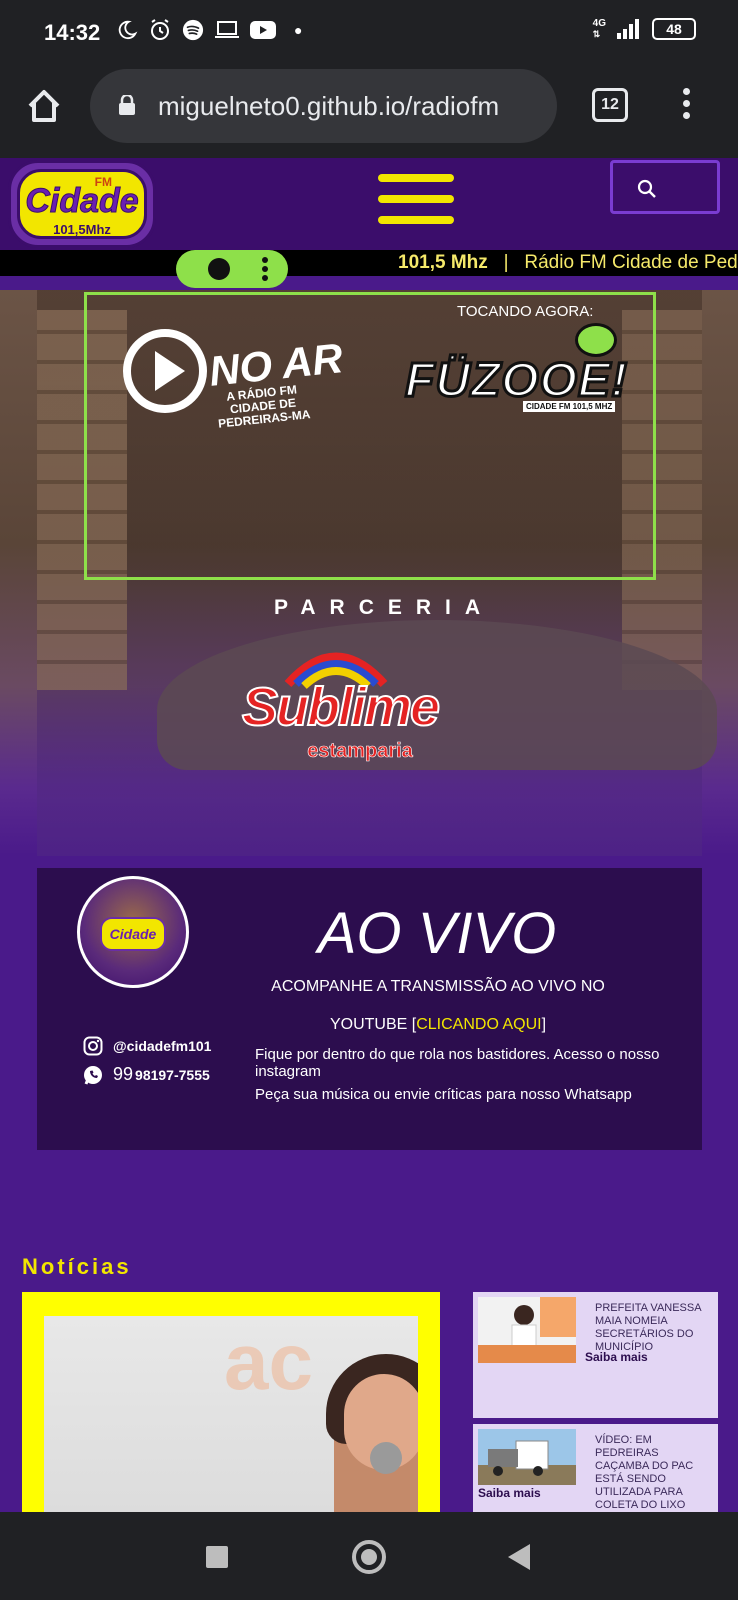  What do you see at coordinates (172, 1074) in the screenshot?
I see `whatsapp-number: 98197-7555` at bounding box center [172, 1074].